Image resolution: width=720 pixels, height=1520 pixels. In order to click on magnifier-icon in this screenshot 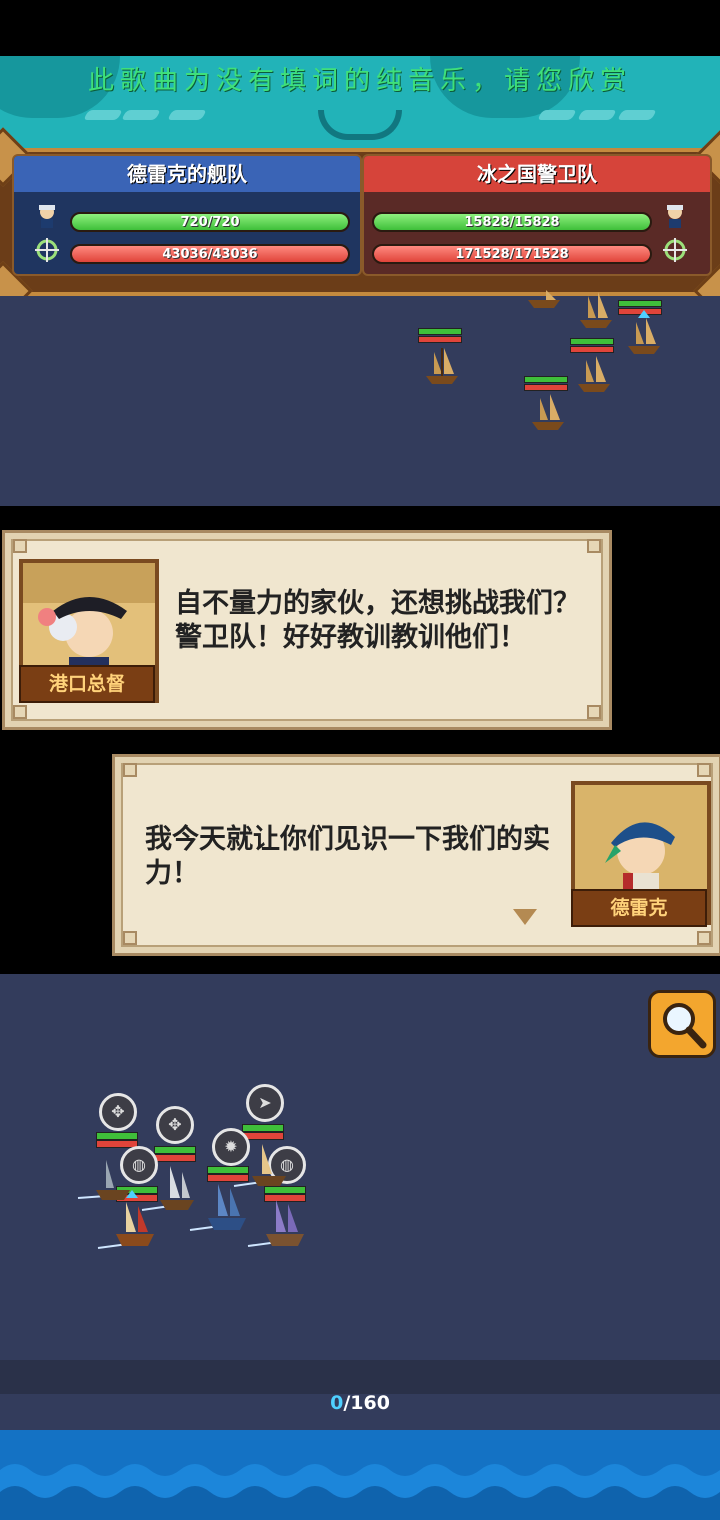, I will do `click(685, 1026)`.